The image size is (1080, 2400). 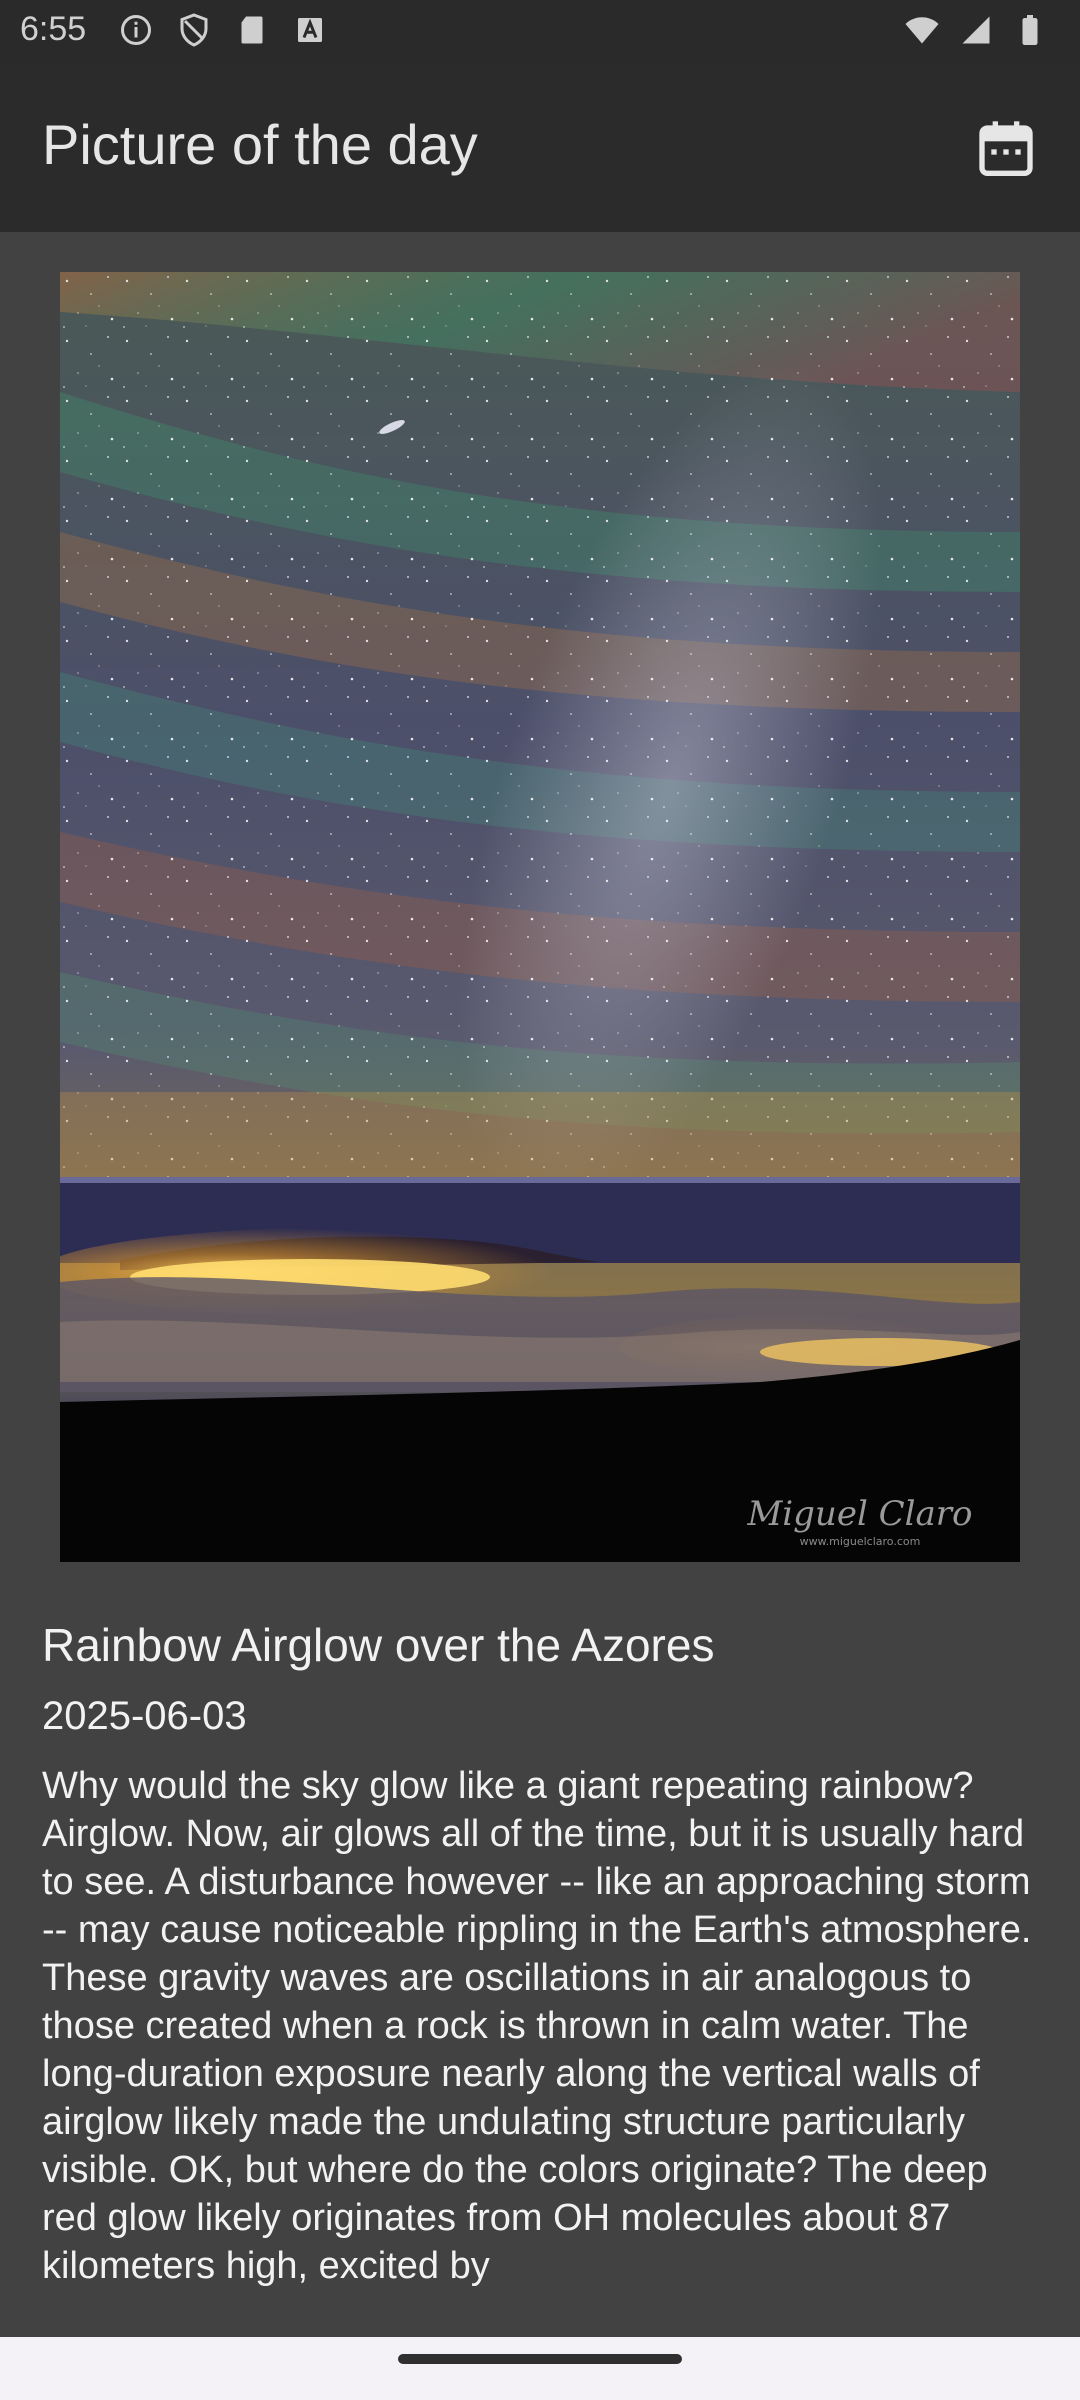 I want to click on photo-title: Rainbow Airglow over the Azores, so click(x=378, y=1645).